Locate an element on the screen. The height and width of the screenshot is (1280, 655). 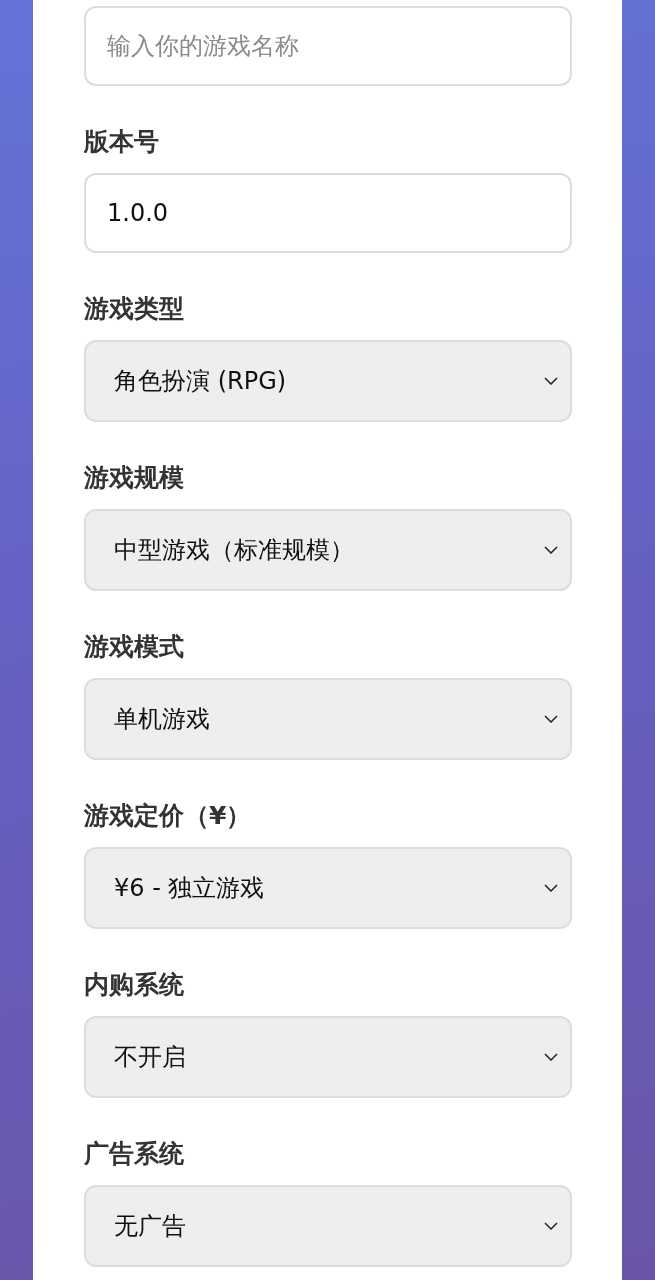
dropdown-select: ¥6 - 独立游戏 is located at coordinates (328, 888).